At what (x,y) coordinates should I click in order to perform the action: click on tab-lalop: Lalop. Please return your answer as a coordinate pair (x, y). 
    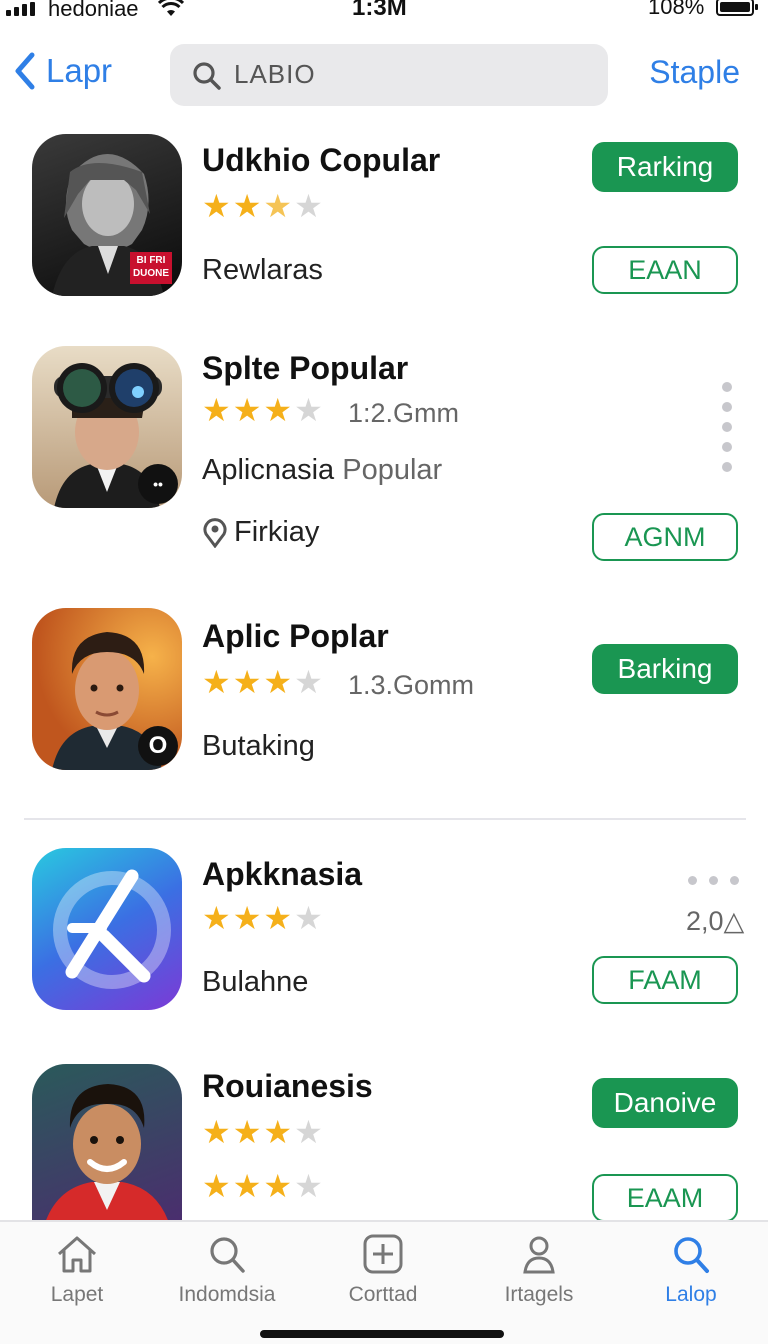
    Looking at the image, I should click on (691, 1270).